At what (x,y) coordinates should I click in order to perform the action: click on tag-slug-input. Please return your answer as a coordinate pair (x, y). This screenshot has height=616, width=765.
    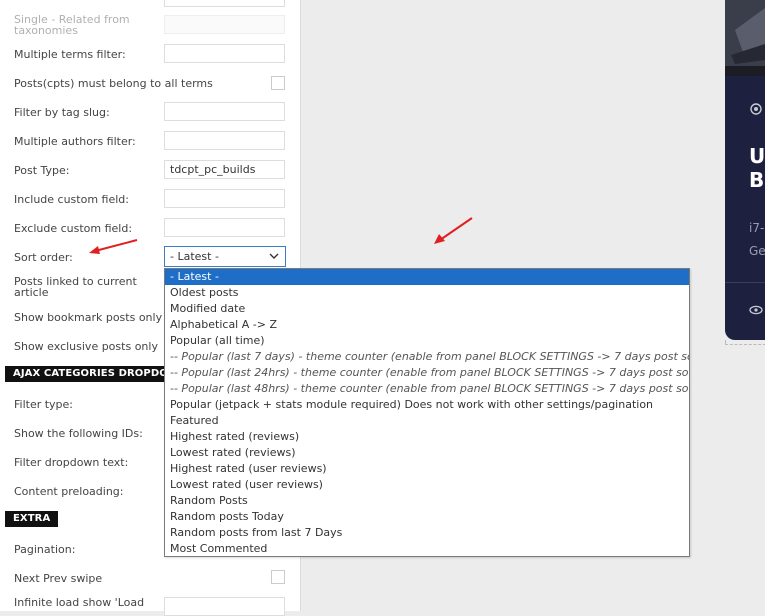
    Looking at the image, I should click on (224, 111).